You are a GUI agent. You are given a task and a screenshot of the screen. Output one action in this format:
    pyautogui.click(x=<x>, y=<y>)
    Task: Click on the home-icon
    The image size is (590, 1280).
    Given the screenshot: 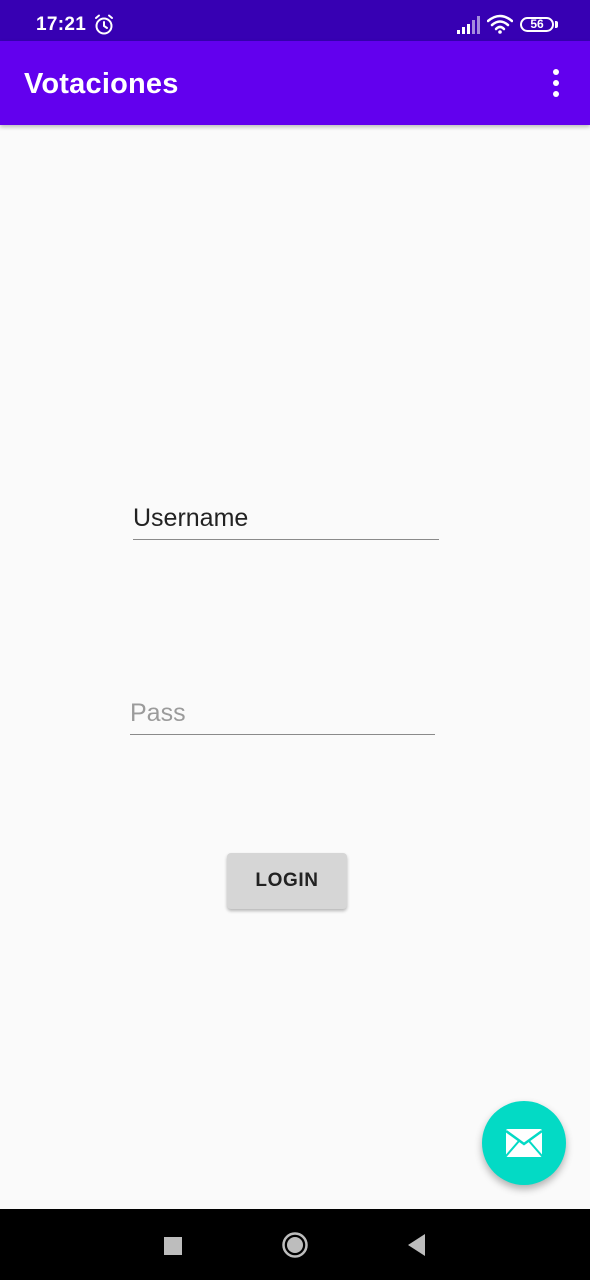 What is the action you would take?
    pyautogui.click(x=295, y=1245)
    